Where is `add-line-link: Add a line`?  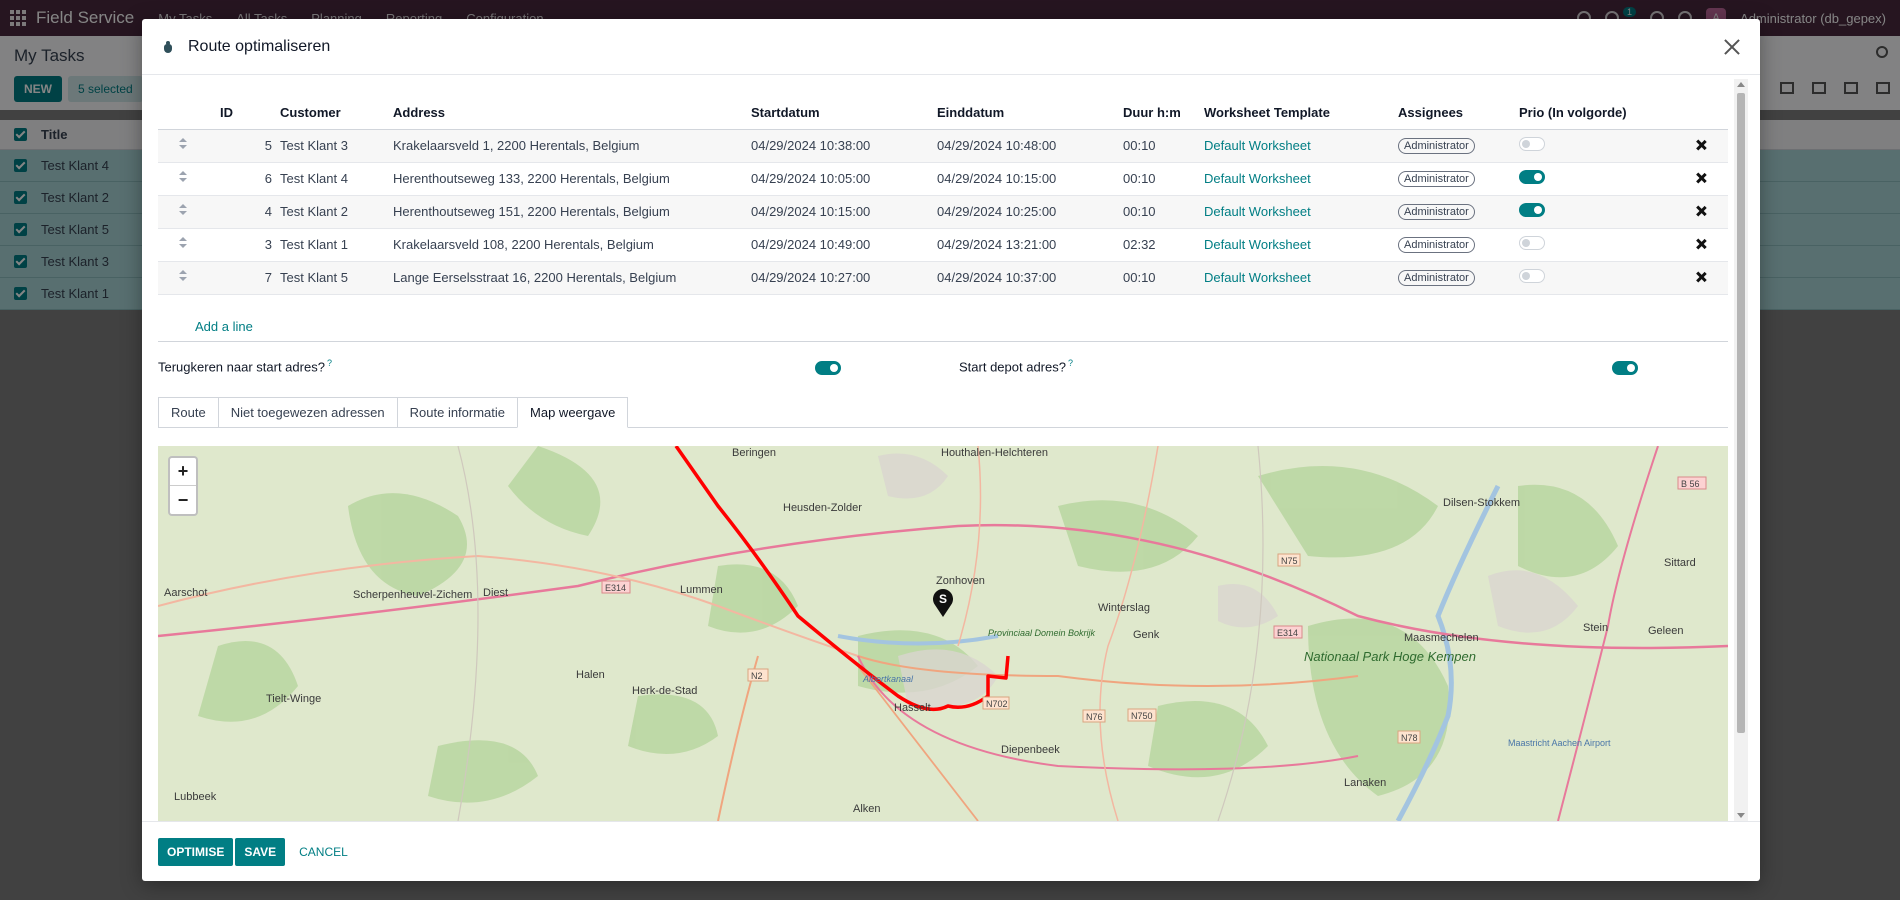
add-line-link: Add a line is located at coordinates (224, 326).